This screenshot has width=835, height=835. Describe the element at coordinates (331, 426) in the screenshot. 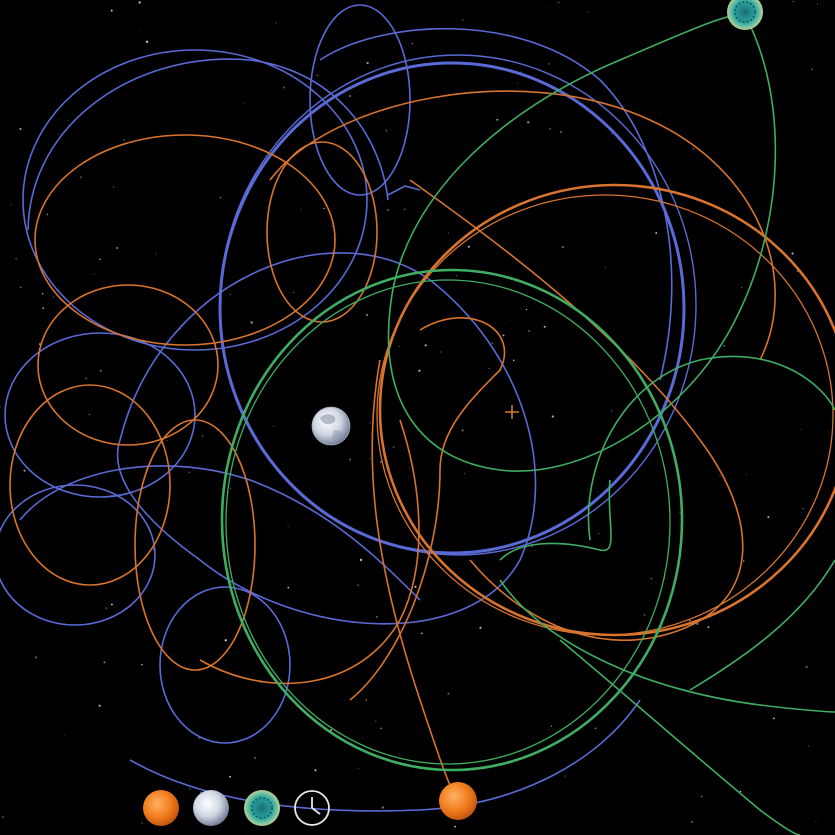

I see `earth-body` at that location.